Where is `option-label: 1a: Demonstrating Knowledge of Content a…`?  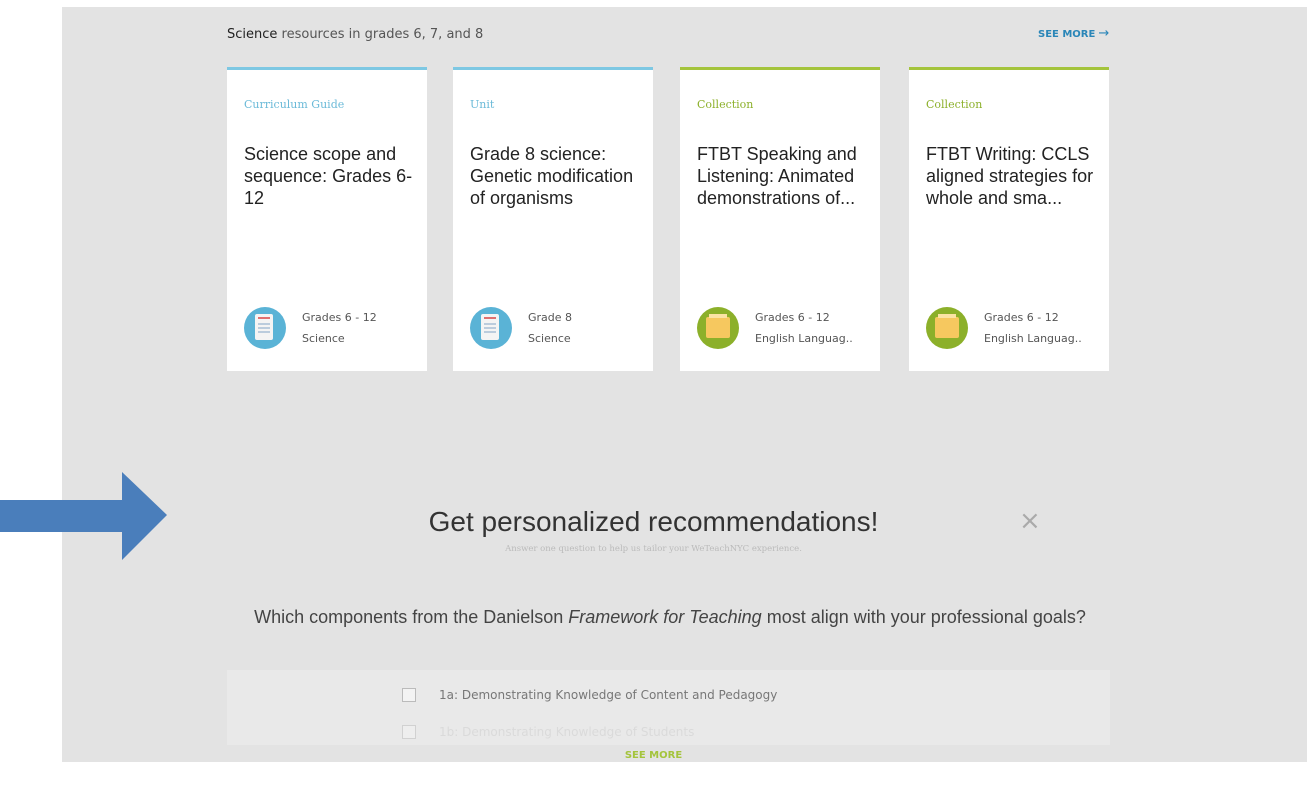 option-label: 1a: Demonstrating Knowledge of Content a… is located at coordinates (608, 695).